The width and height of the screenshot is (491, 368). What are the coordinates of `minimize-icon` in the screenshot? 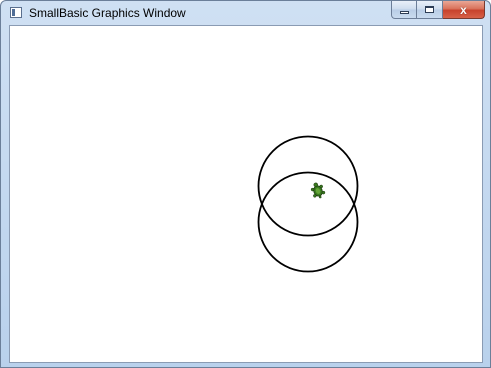 It's located at (404, 12).